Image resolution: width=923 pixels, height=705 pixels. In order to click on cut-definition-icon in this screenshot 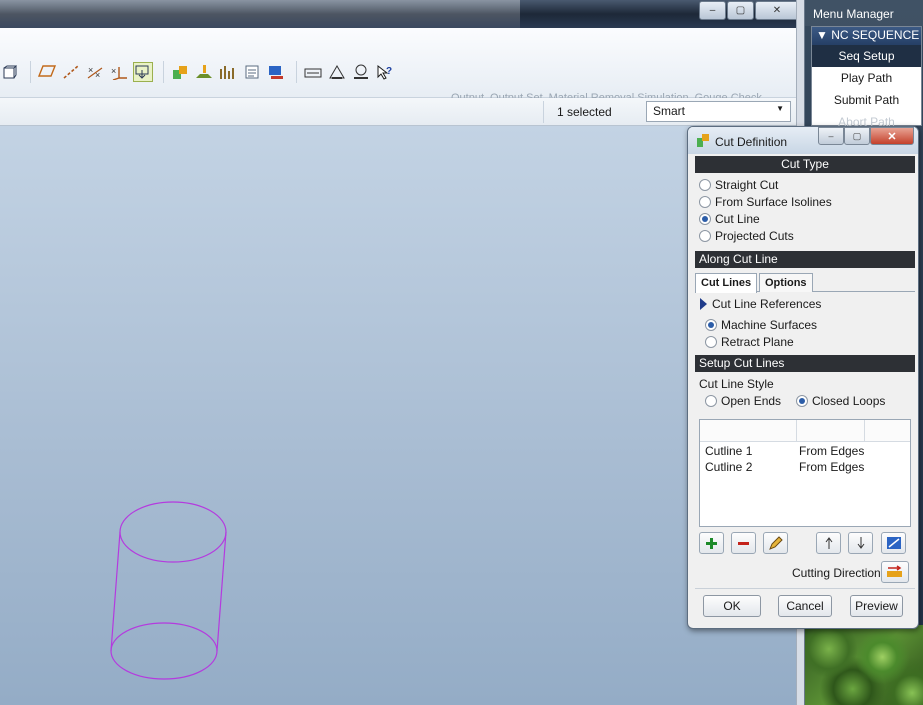, I will do `click(703, 140)`.